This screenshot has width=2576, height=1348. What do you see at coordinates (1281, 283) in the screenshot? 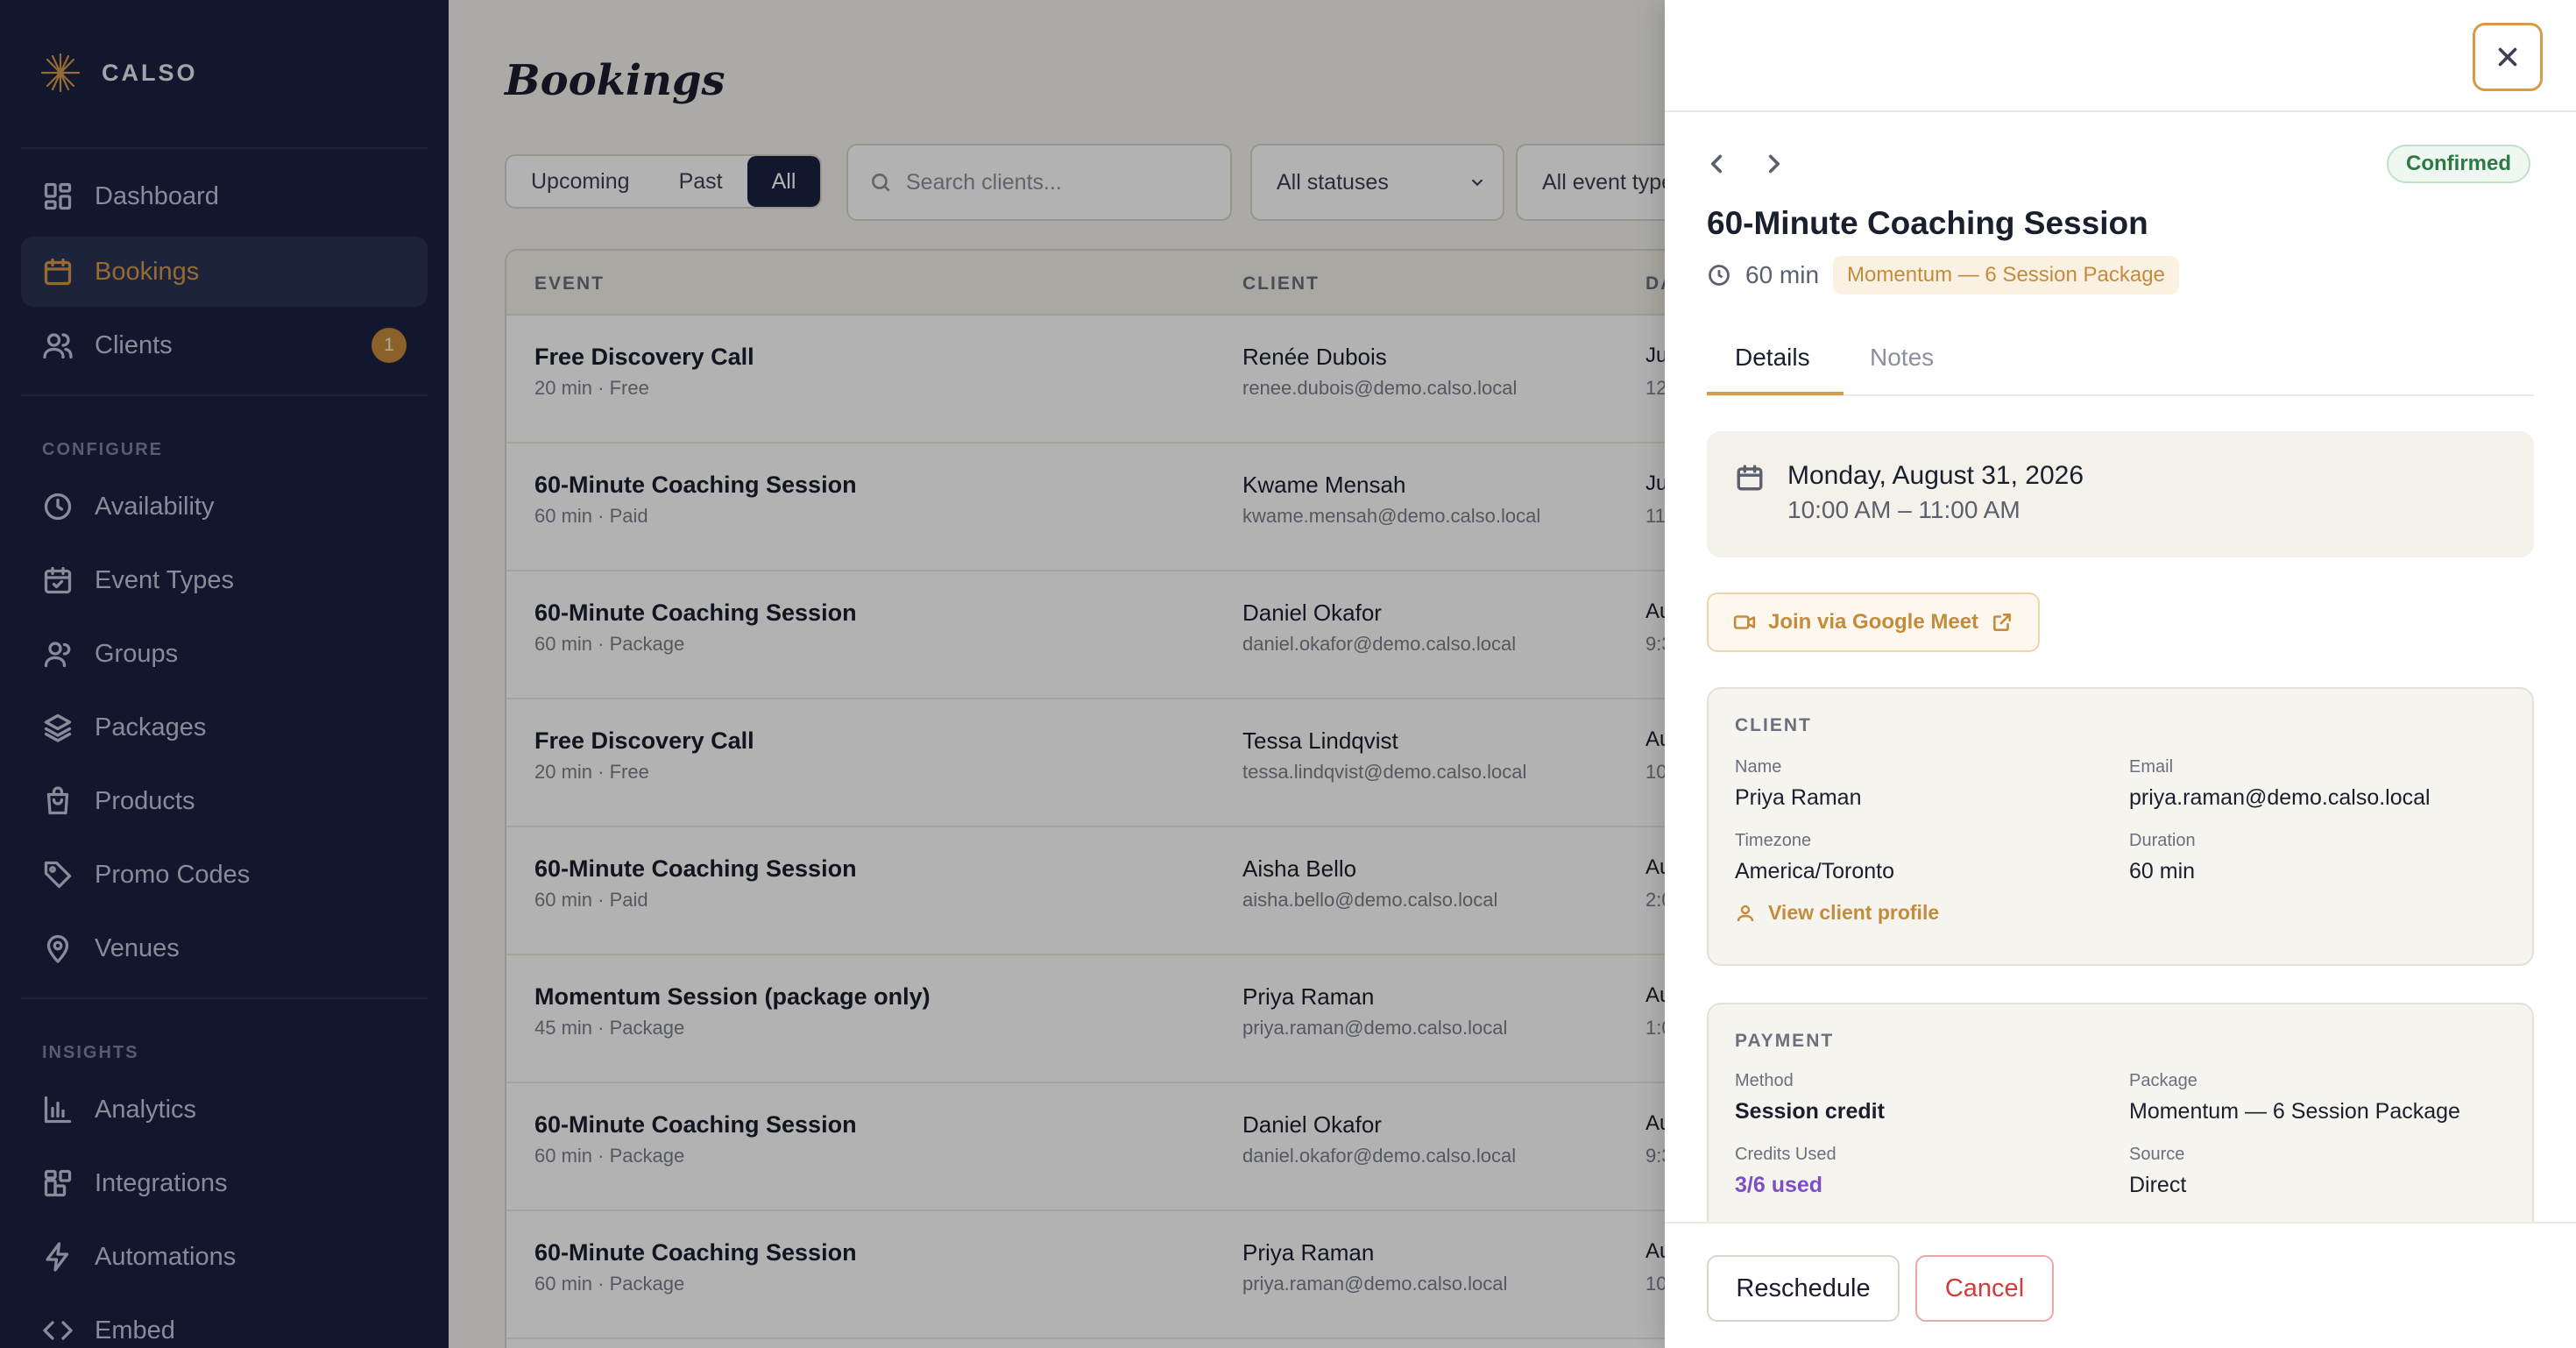
I see `column-header-client: CLIENT` at bounding box center [1281, 283].